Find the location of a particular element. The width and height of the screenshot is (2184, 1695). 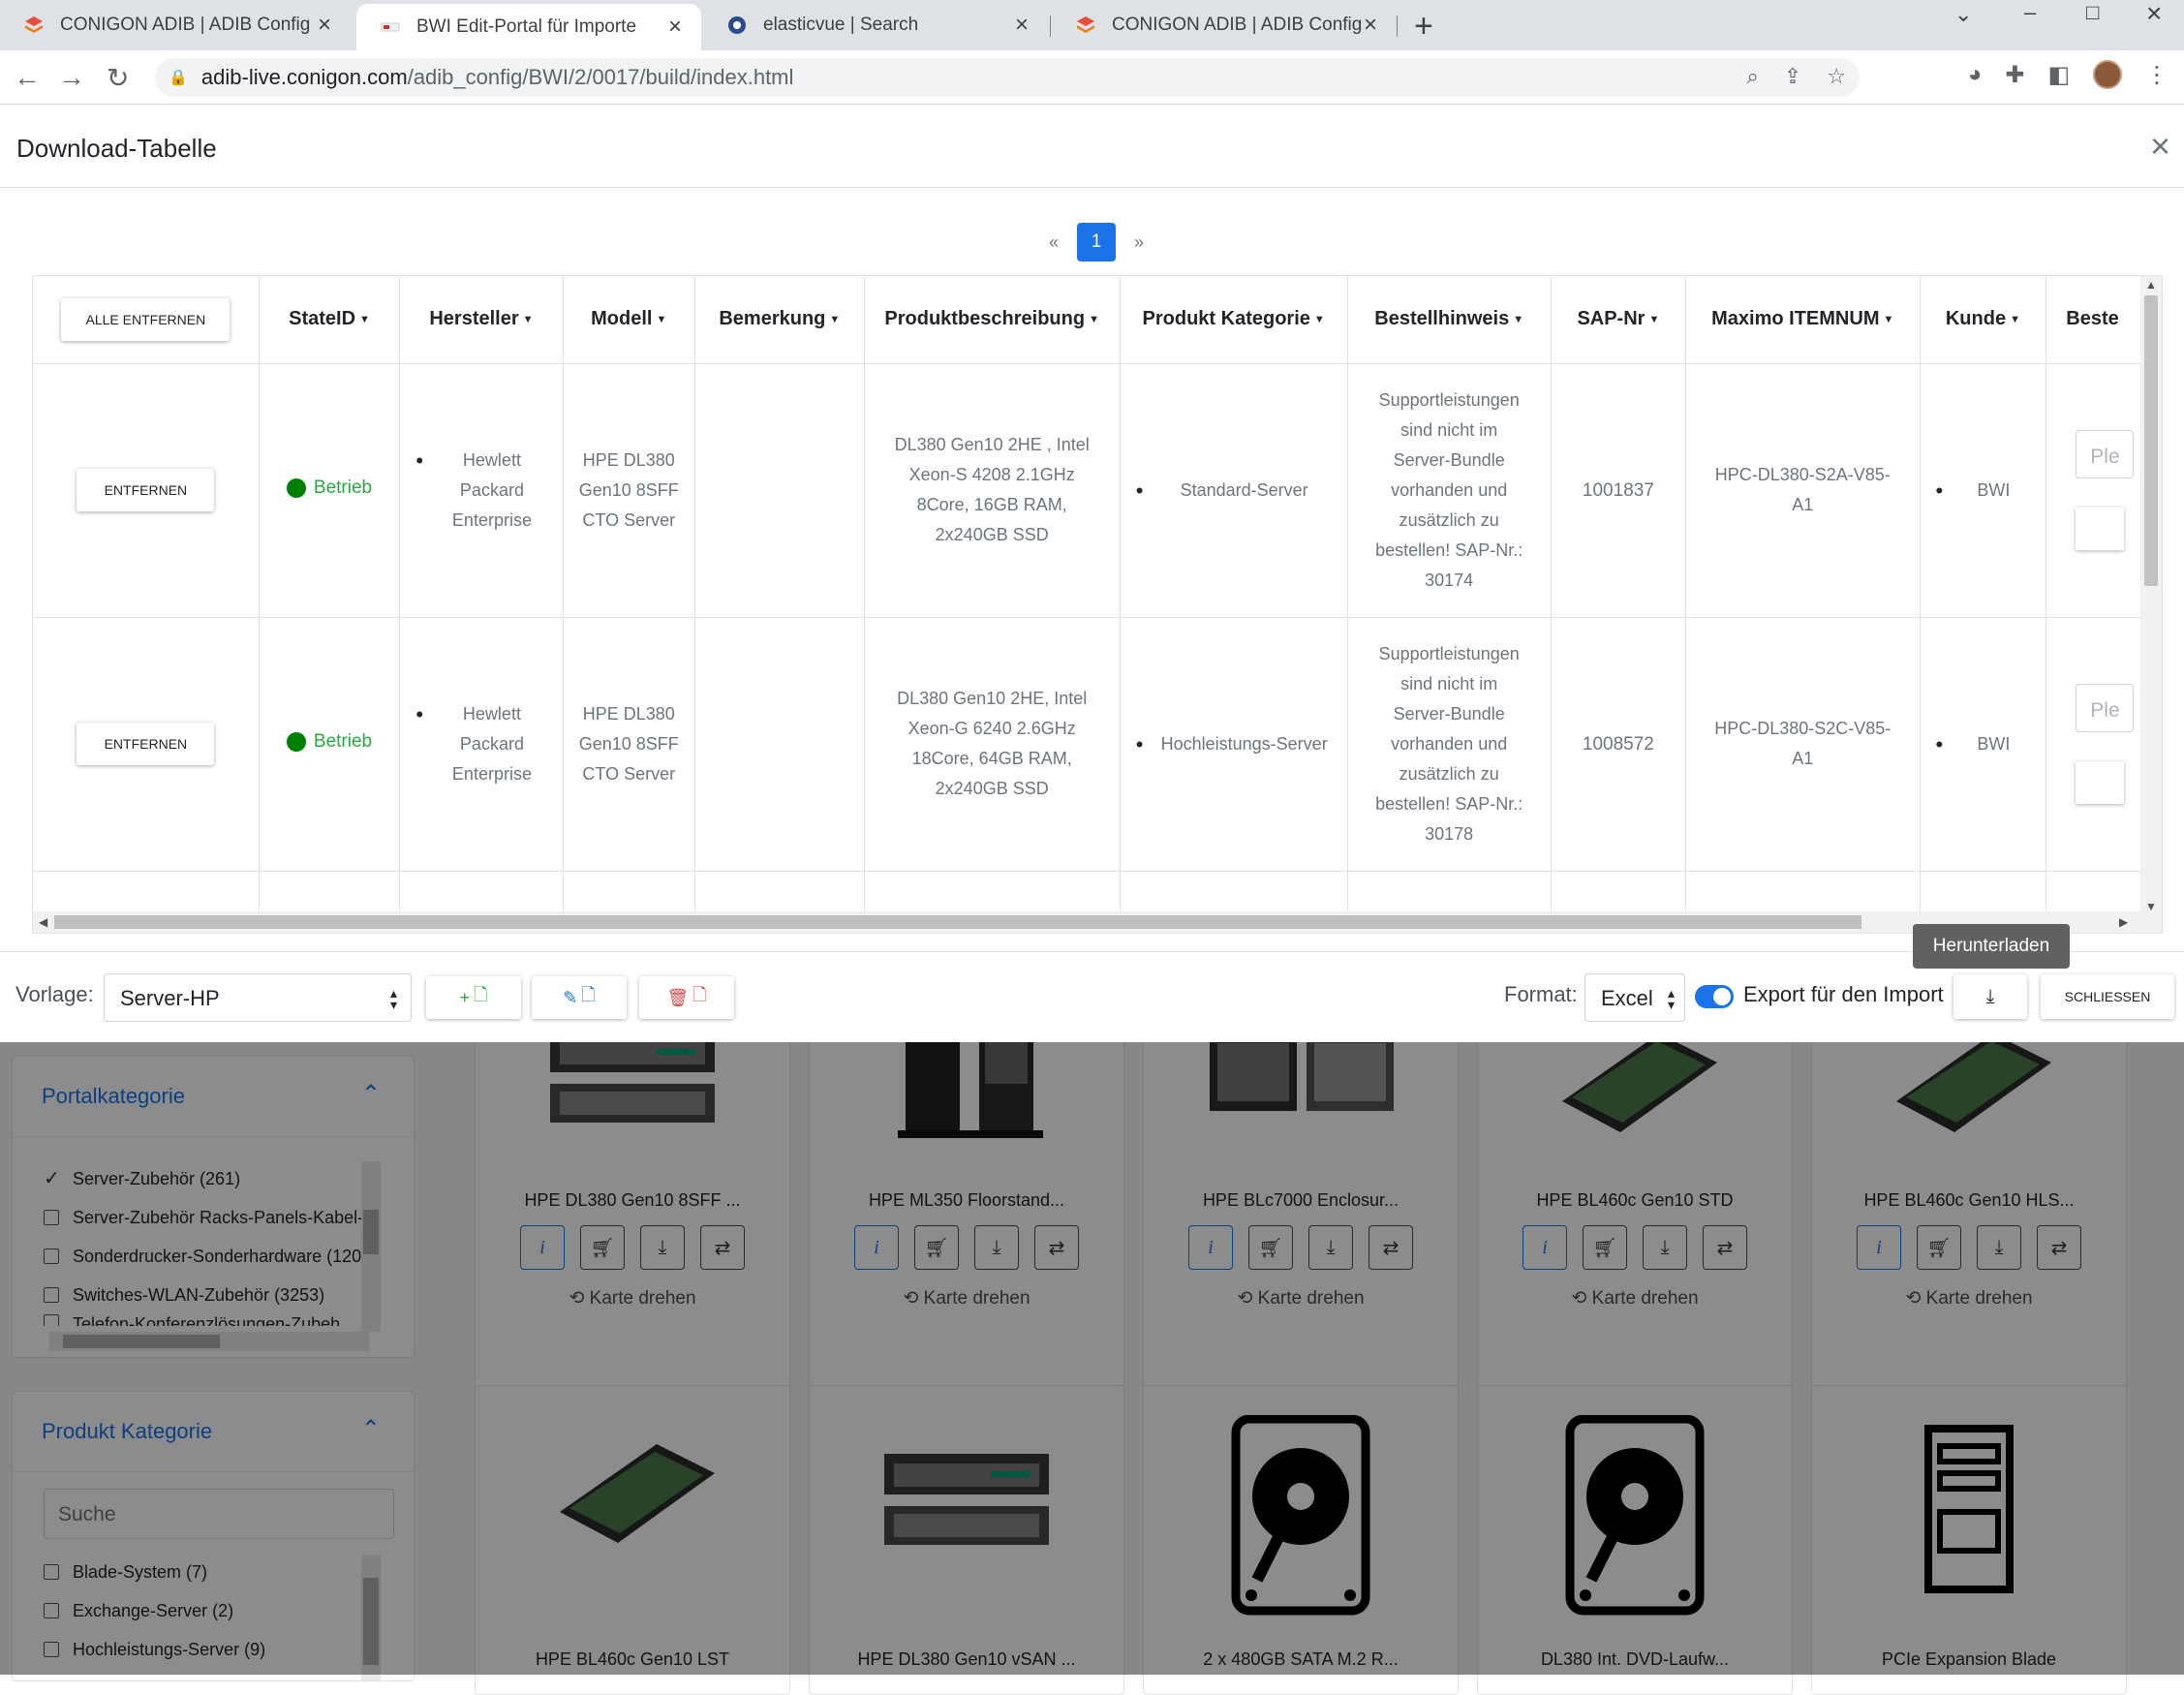

column-header-modell: Modell ▼ is located at coordinates (629, 320).